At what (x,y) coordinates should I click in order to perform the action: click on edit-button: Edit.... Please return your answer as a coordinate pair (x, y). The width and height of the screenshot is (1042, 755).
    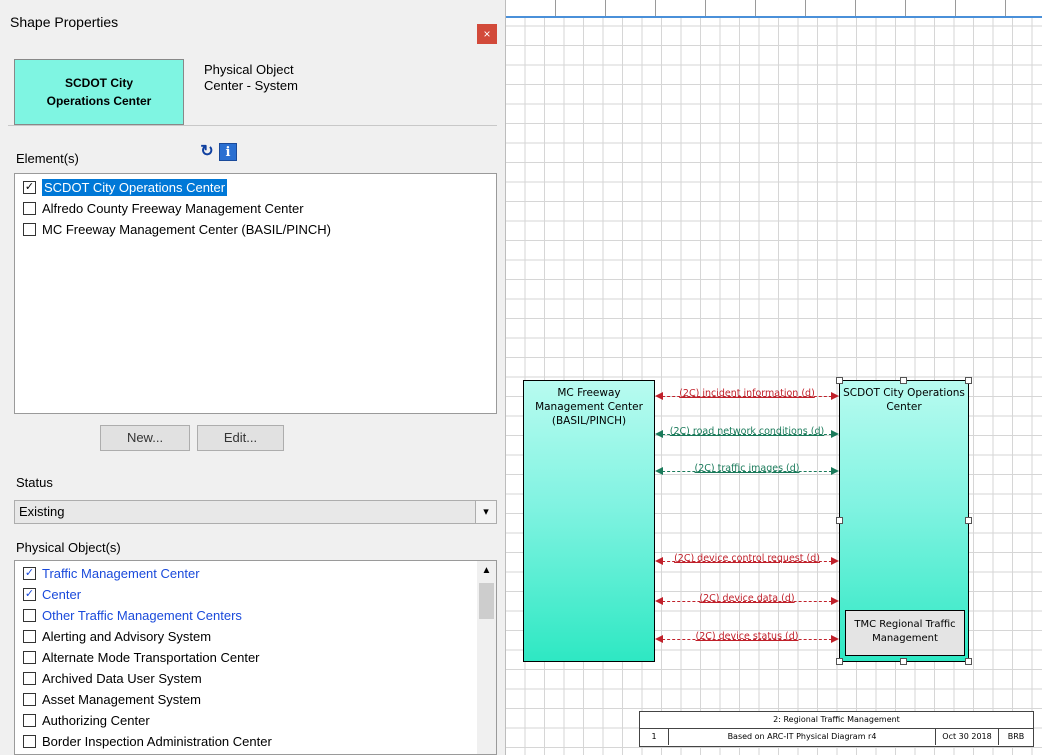
    Looking at the image, I should click on (240, 438).